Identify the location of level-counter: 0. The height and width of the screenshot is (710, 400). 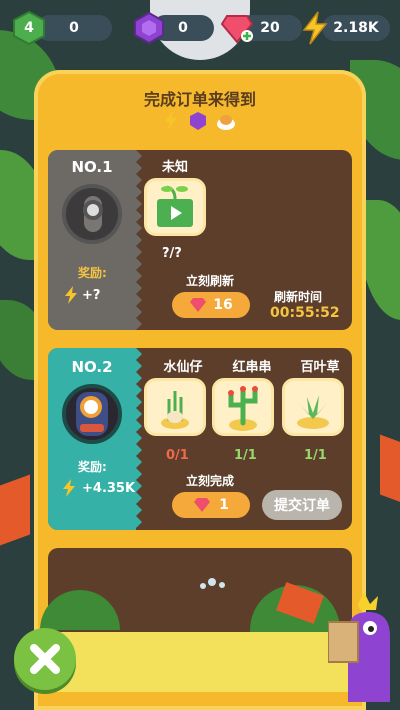
(74, 28).